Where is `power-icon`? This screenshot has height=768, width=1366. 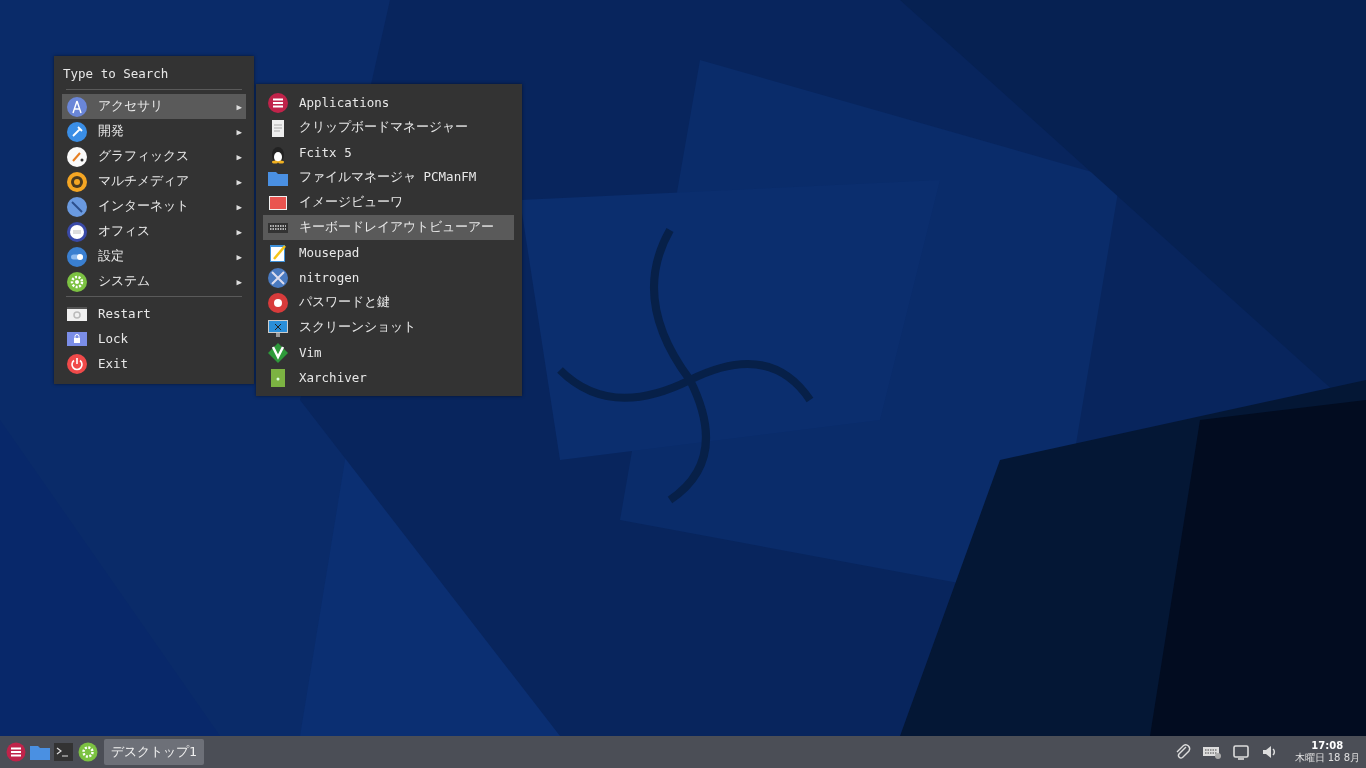 power-icon is located at coordinates (77, 363).